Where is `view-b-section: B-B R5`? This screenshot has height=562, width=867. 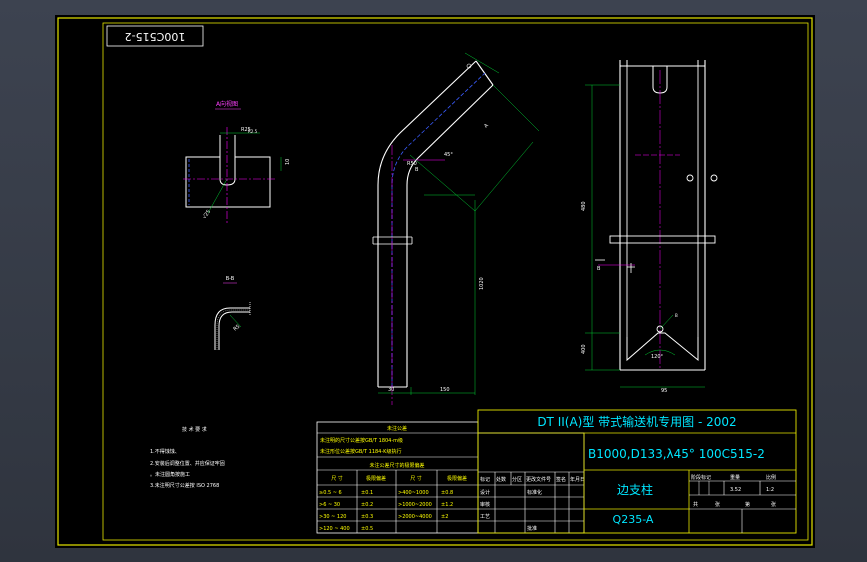 view-b-section: B-B R5 is located at coordinates (232, 313).